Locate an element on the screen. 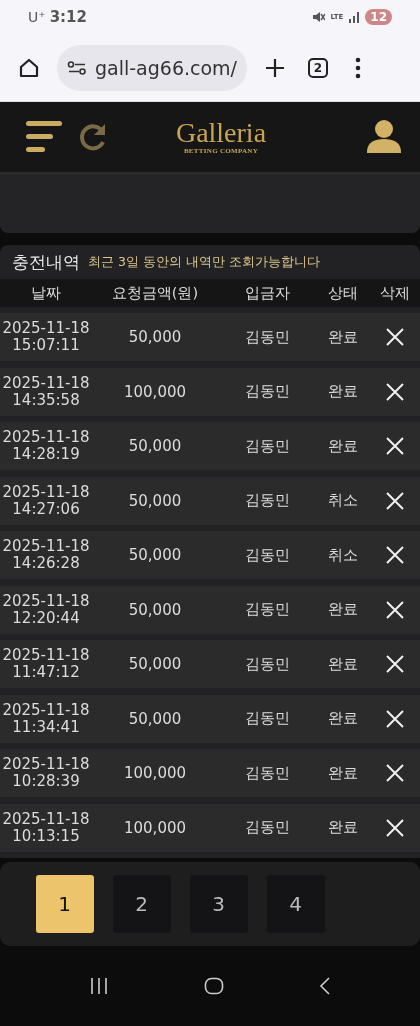  date-cell-text: 2025-11-18 12:20:44 is located at coordinates (46, 609).